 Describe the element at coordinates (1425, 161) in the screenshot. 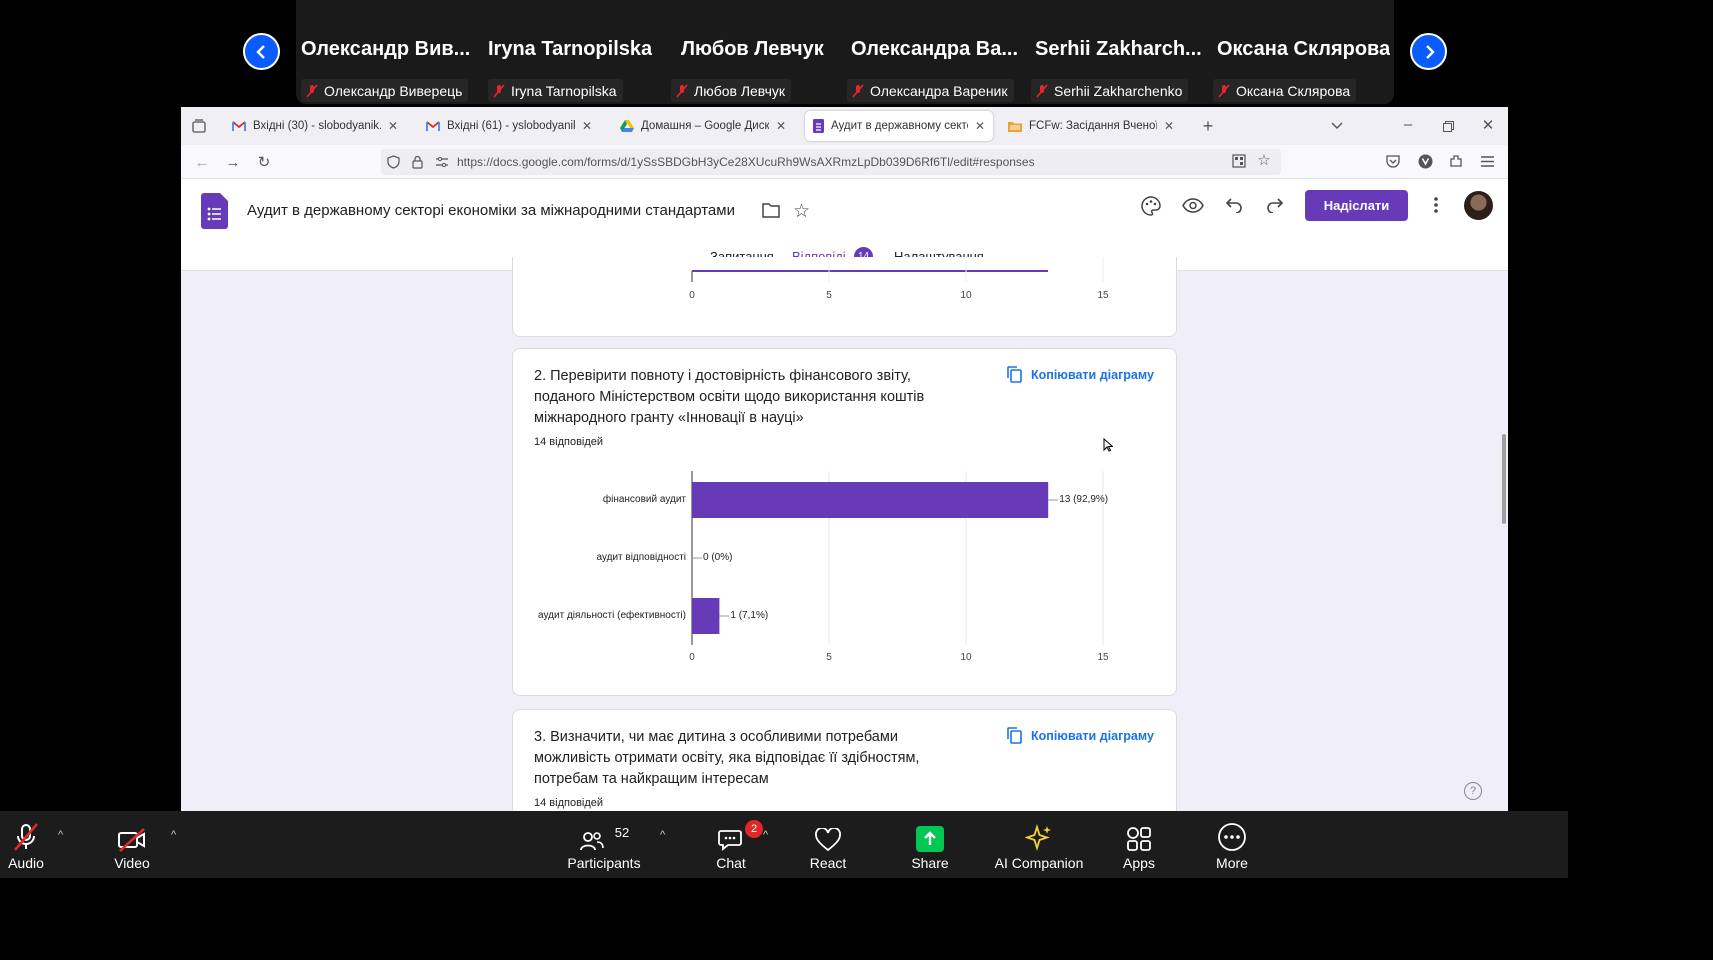

I see `vpn-extension-icon` at that location.